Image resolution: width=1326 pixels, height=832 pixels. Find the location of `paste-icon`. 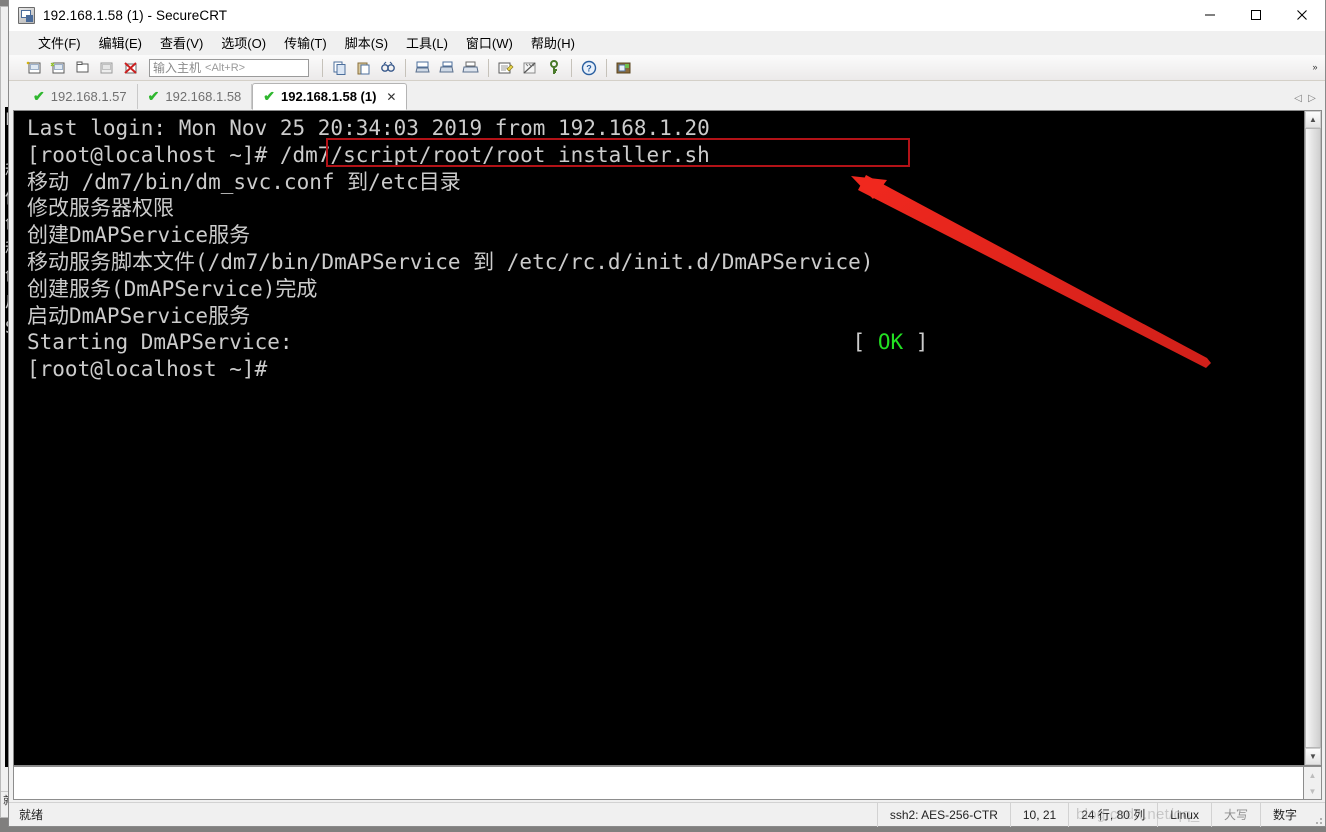

paste-icon is located at coordinates (364, 68).